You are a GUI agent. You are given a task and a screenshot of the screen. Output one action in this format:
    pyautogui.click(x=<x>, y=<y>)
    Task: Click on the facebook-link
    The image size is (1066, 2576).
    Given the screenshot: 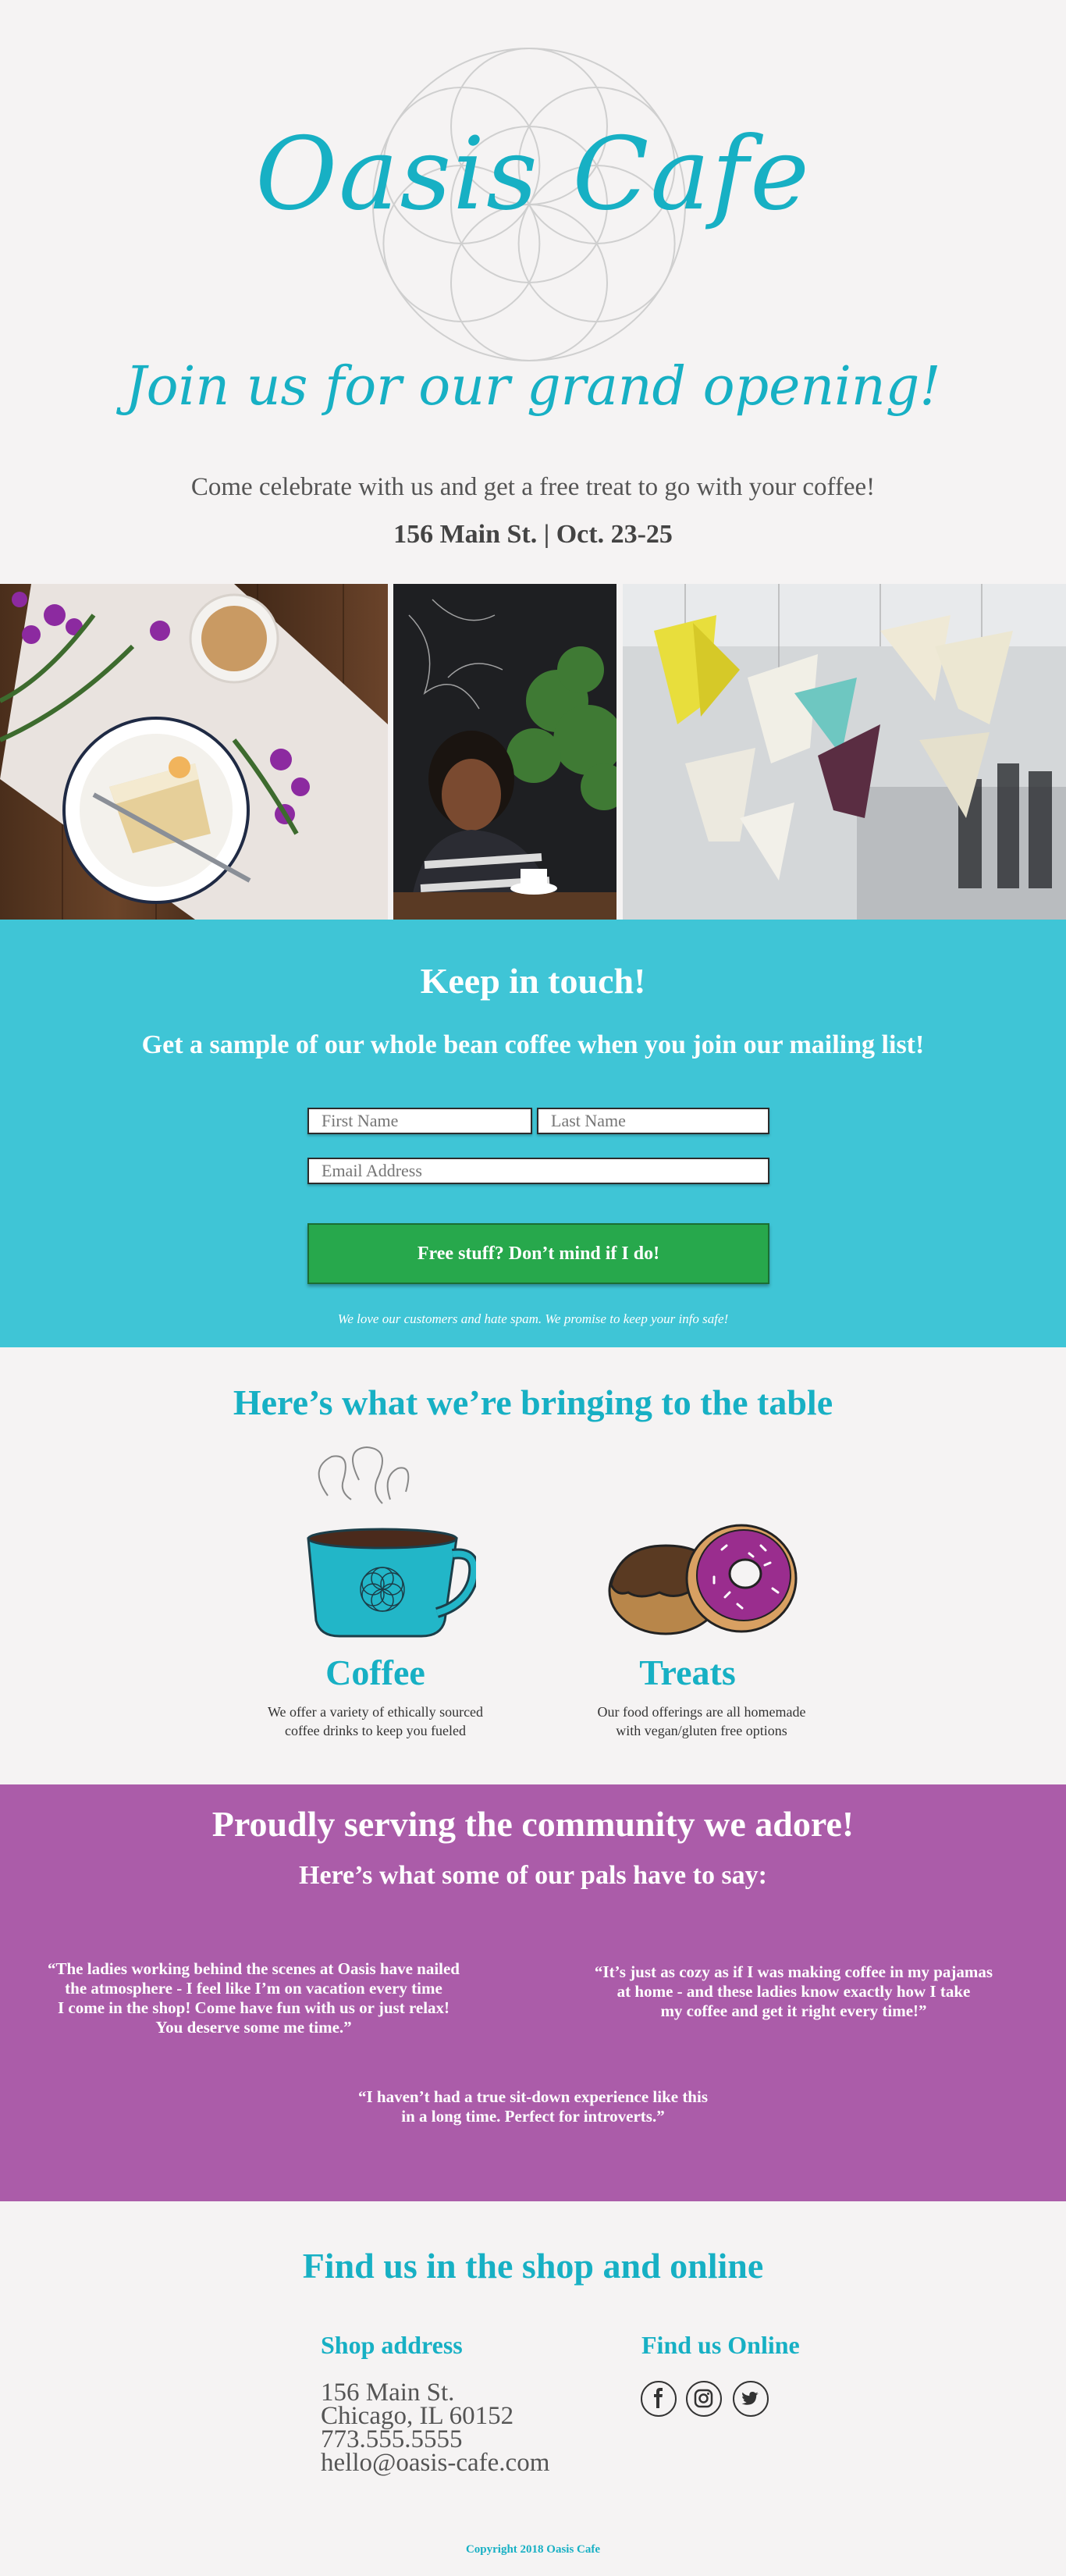 What is the action you would take?
    pyautogui.click(x=659, y=2399)
    